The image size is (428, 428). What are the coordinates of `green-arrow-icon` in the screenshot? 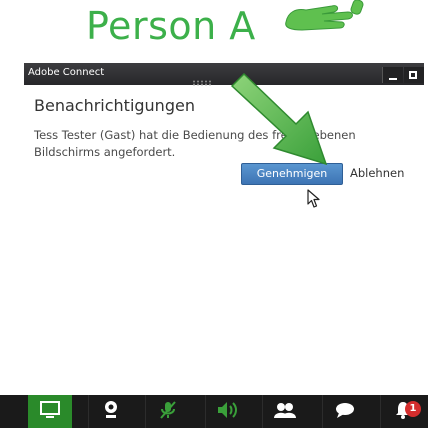 It's located at (279, 123).